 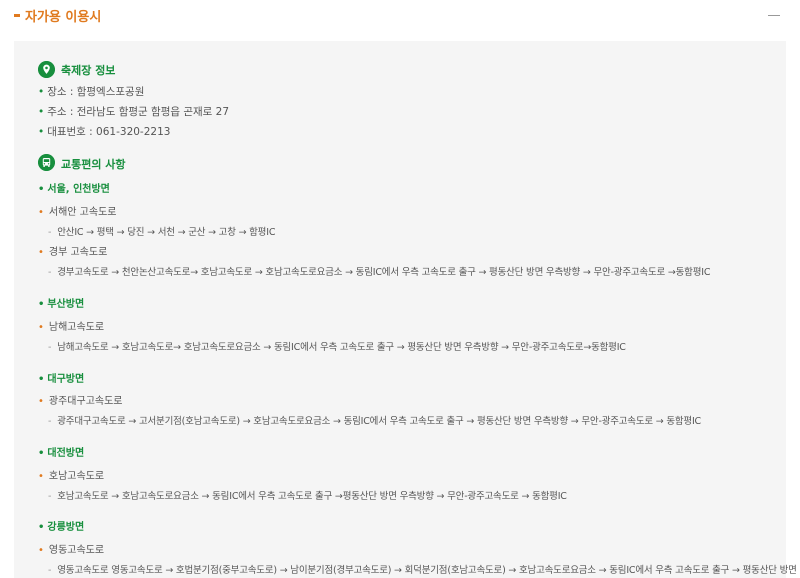 What do you see at coordinates (80, 401) in the screenshot?
I see `road-gwangju-daegu: • 광주대구고속도로` at bounding box center [80, 401].